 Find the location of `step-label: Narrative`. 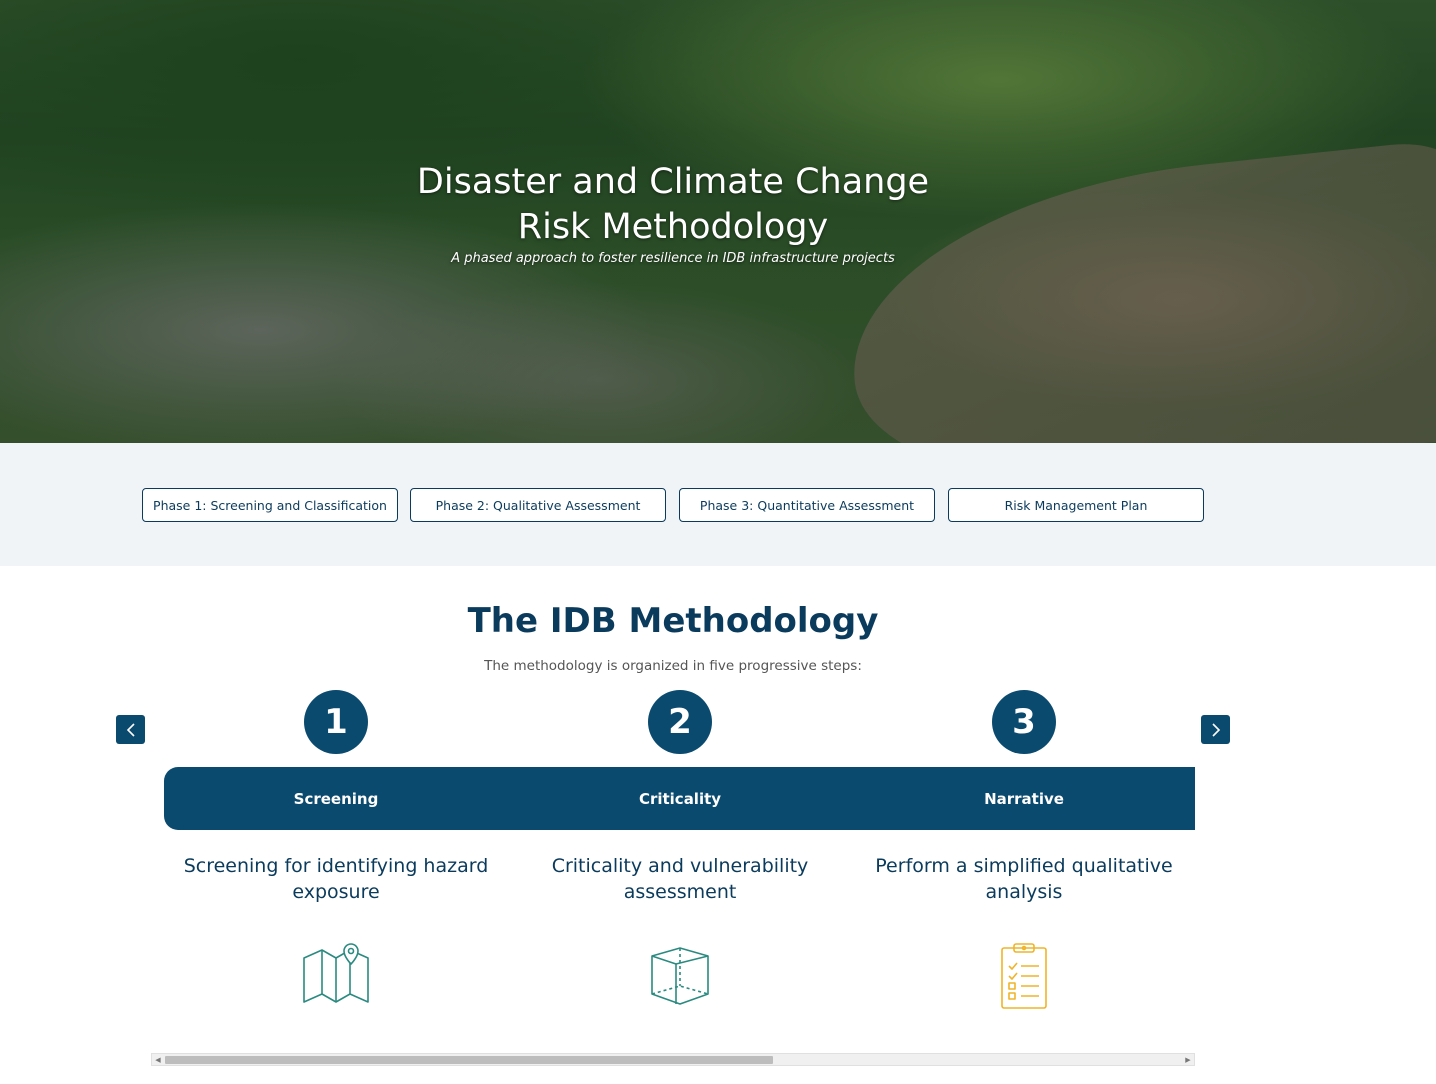

step-label: Narrative is located at coordinates (1024, 798).